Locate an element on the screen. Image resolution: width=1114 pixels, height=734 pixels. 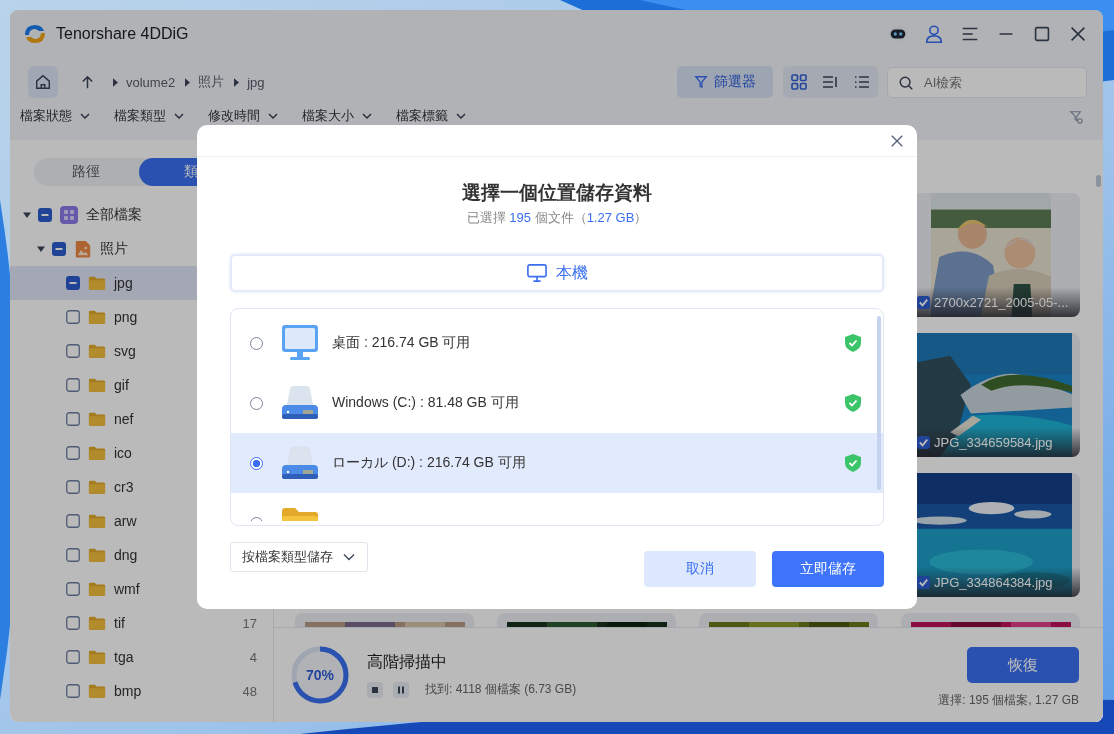
grid-icon is located at coordinates (69, 215).